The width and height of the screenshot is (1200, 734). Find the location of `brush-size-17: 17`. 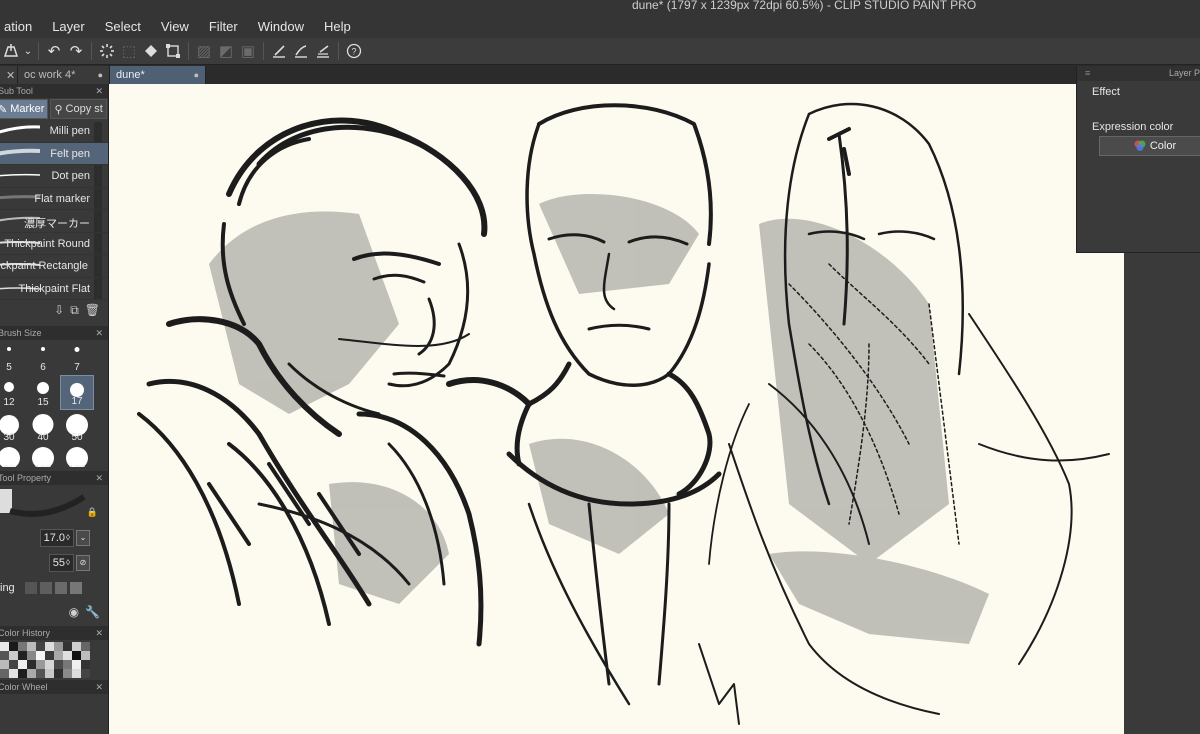

brush-size-17: 17 is located at coordinates (77, 392).